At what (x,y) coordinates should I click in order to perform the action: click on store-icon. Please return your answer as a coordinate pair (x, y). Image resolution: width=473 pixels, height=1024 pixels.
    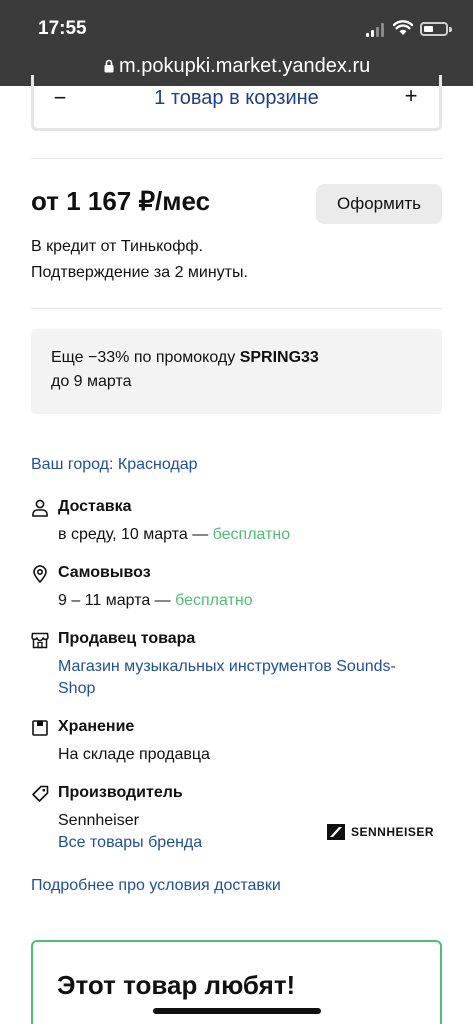
    Looking at the image, I should click on (40, 640).